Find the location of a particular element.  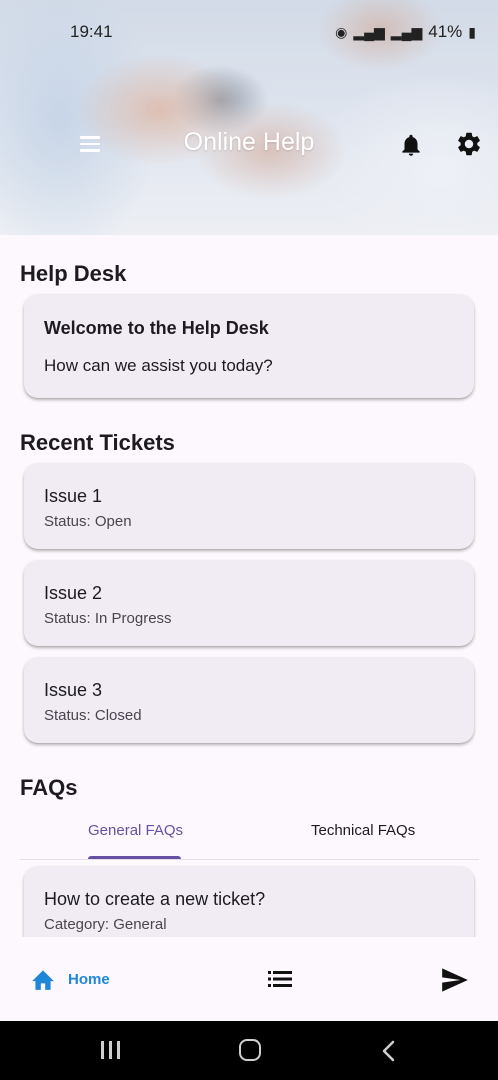

recent-tickets-heading: Recent Tickets is located at coordinates (97, 442).